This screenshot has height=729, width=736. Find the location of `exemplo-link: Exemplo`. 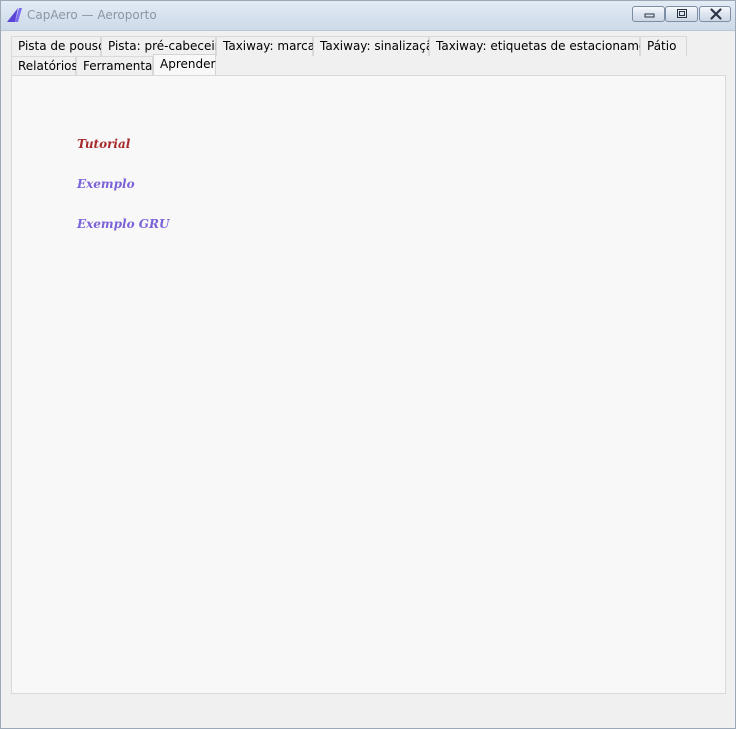

exemplo-link: Exemplo is located at coordinates (106, 184).